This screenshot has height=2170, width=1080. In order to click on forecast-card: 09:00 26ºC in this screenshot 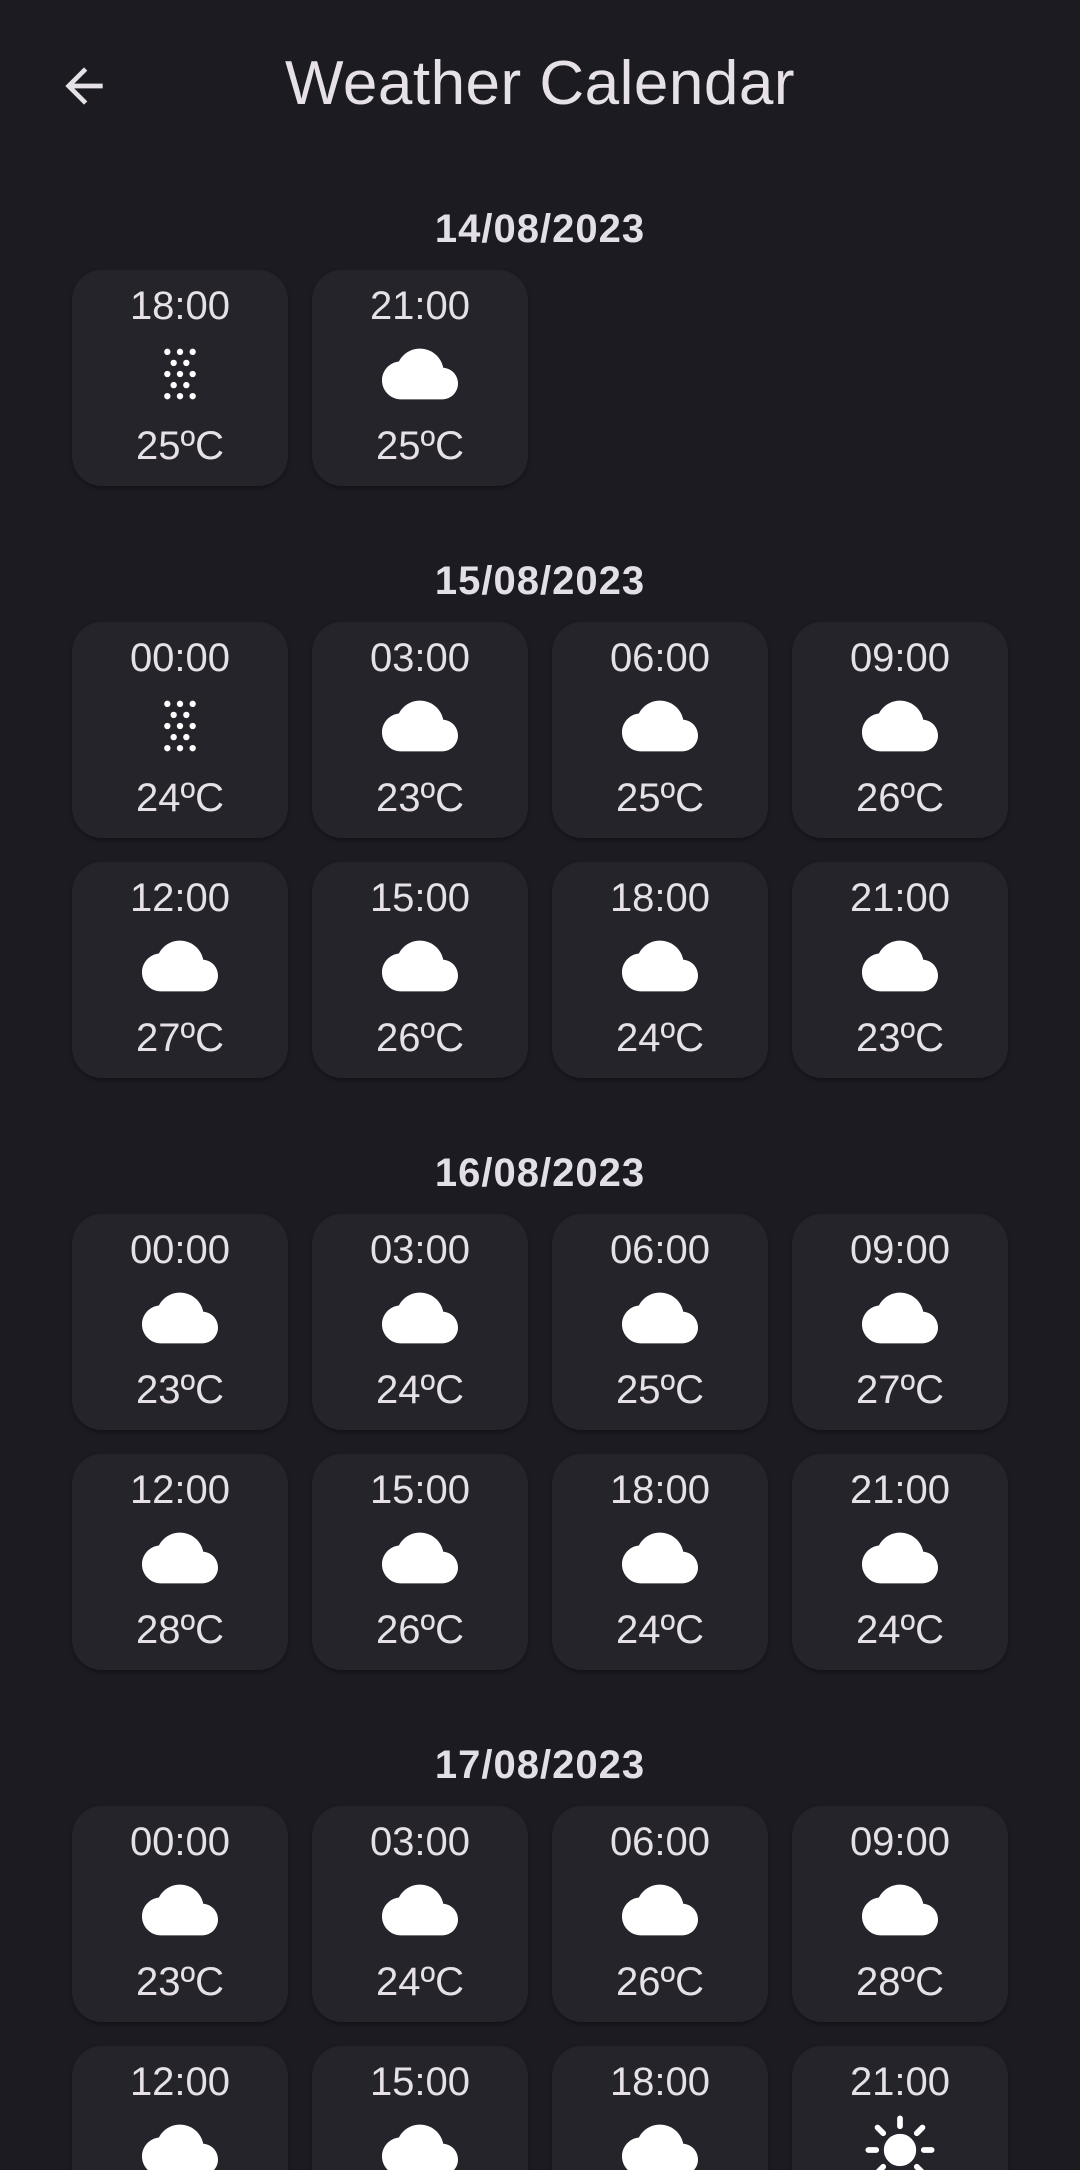, I will do `click(900, 730)`.